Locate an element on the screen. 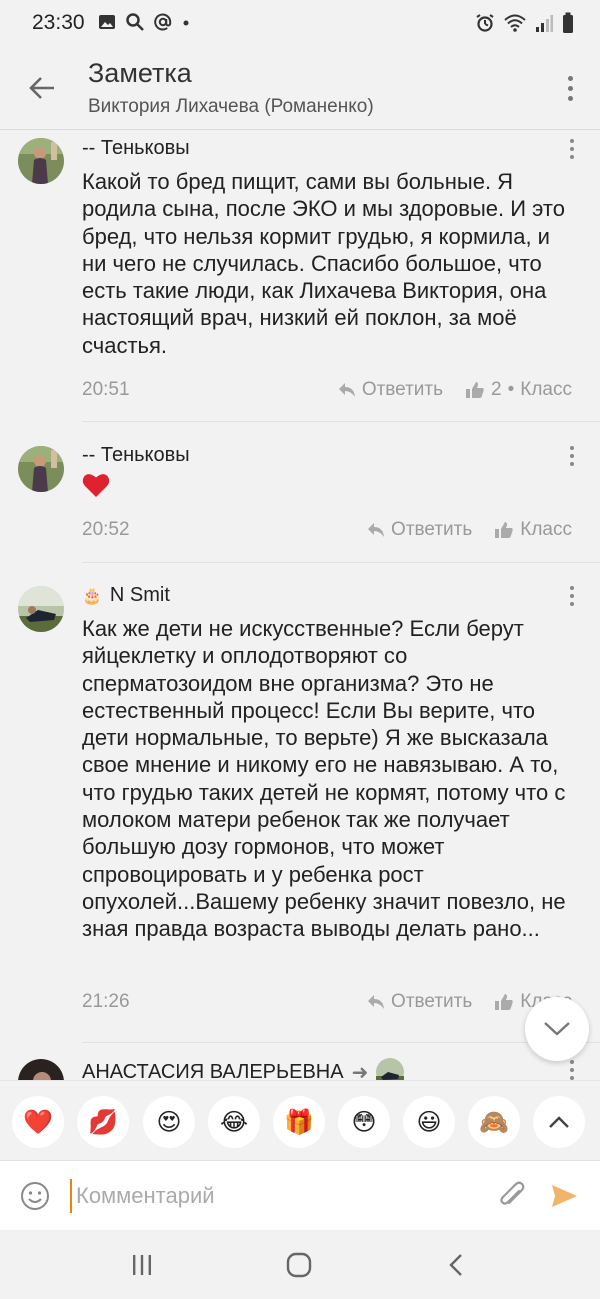  send-button is located at coordinates (564, 1196).